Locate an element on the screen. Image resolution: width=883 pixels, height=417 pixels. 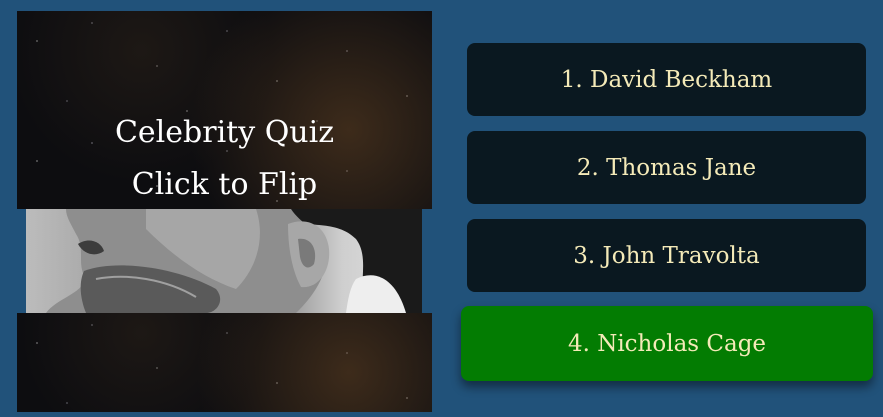
answer-button-2: 2. Thomas Jane is located at coordinates (666, 167).